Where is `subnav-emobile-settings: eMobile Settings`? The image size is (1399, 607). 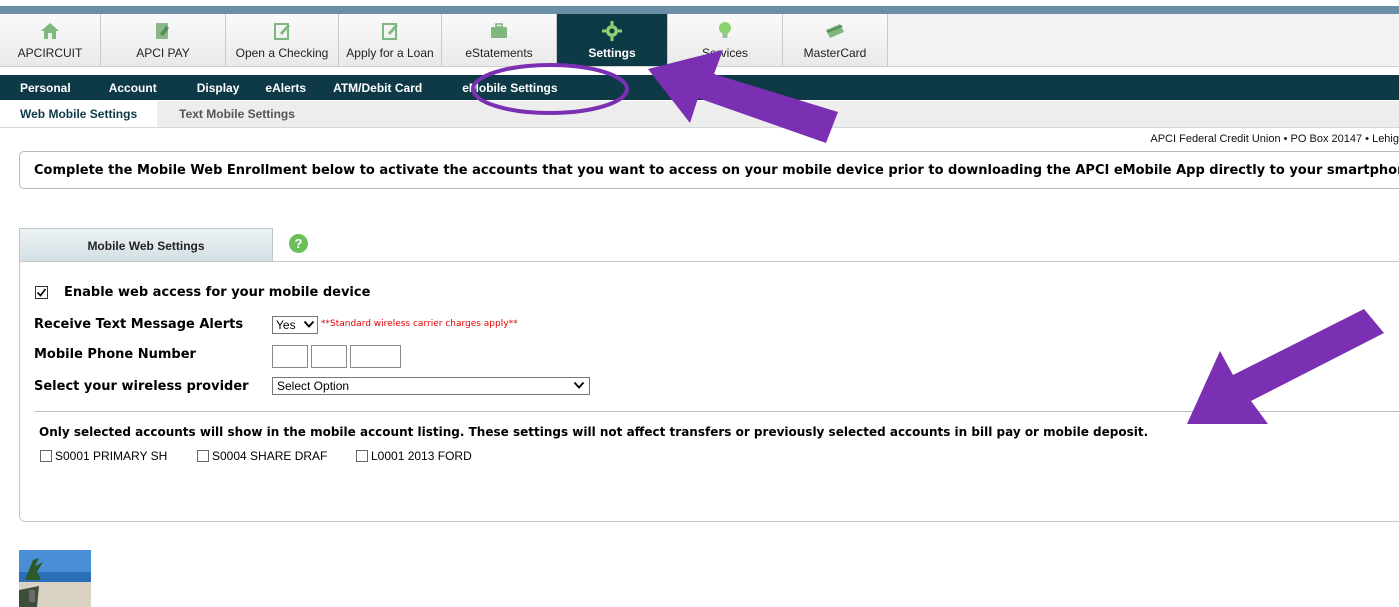
subnav-emobile-settings: eMobile Settings is located at coordinates (519, 88).